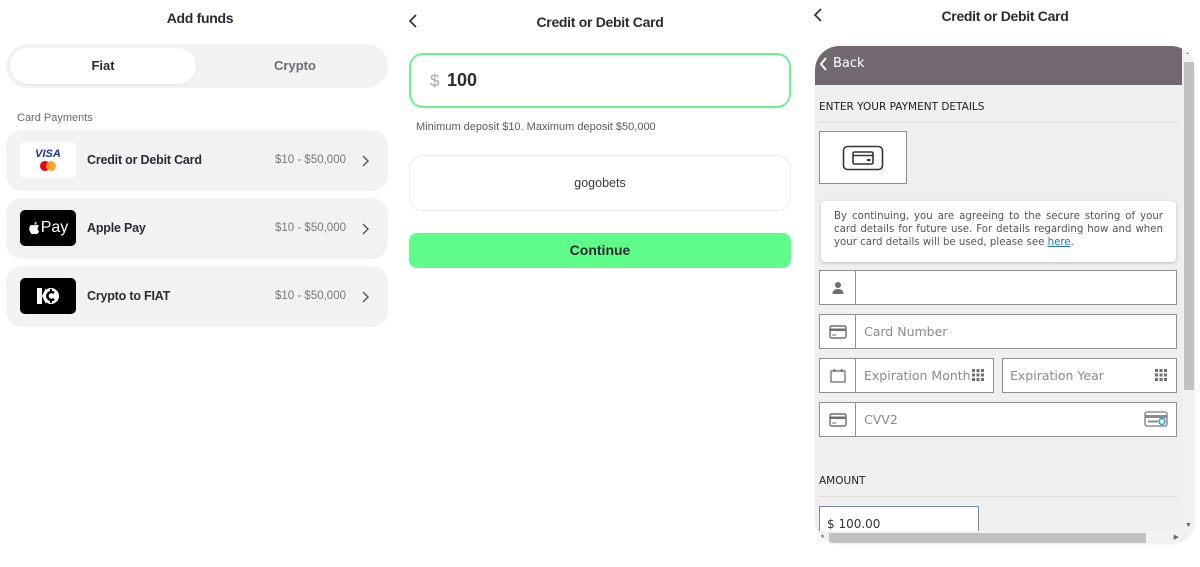 The height and width of the screenshot is (567, 1200). Describe the element at coordinates (600, 250) in the screenshot. I see `continue-button: Continue` at that location.